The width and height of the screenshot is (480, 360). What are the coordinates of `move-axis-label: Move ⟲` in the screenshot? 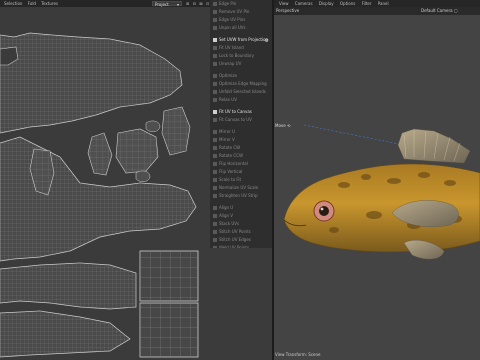 It's located at (282, 125).